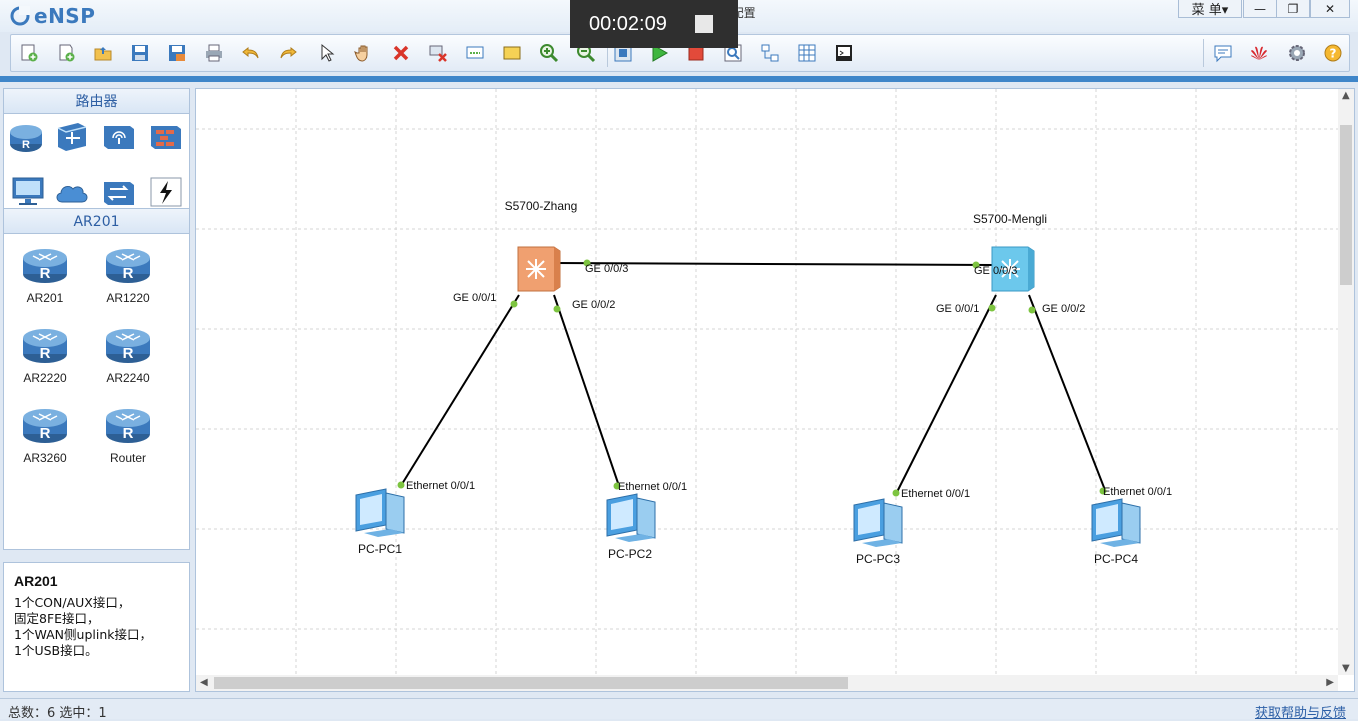 The height and width of the screenshot is (721, 1358). I want to click on redo-icon, so click(288, 53).